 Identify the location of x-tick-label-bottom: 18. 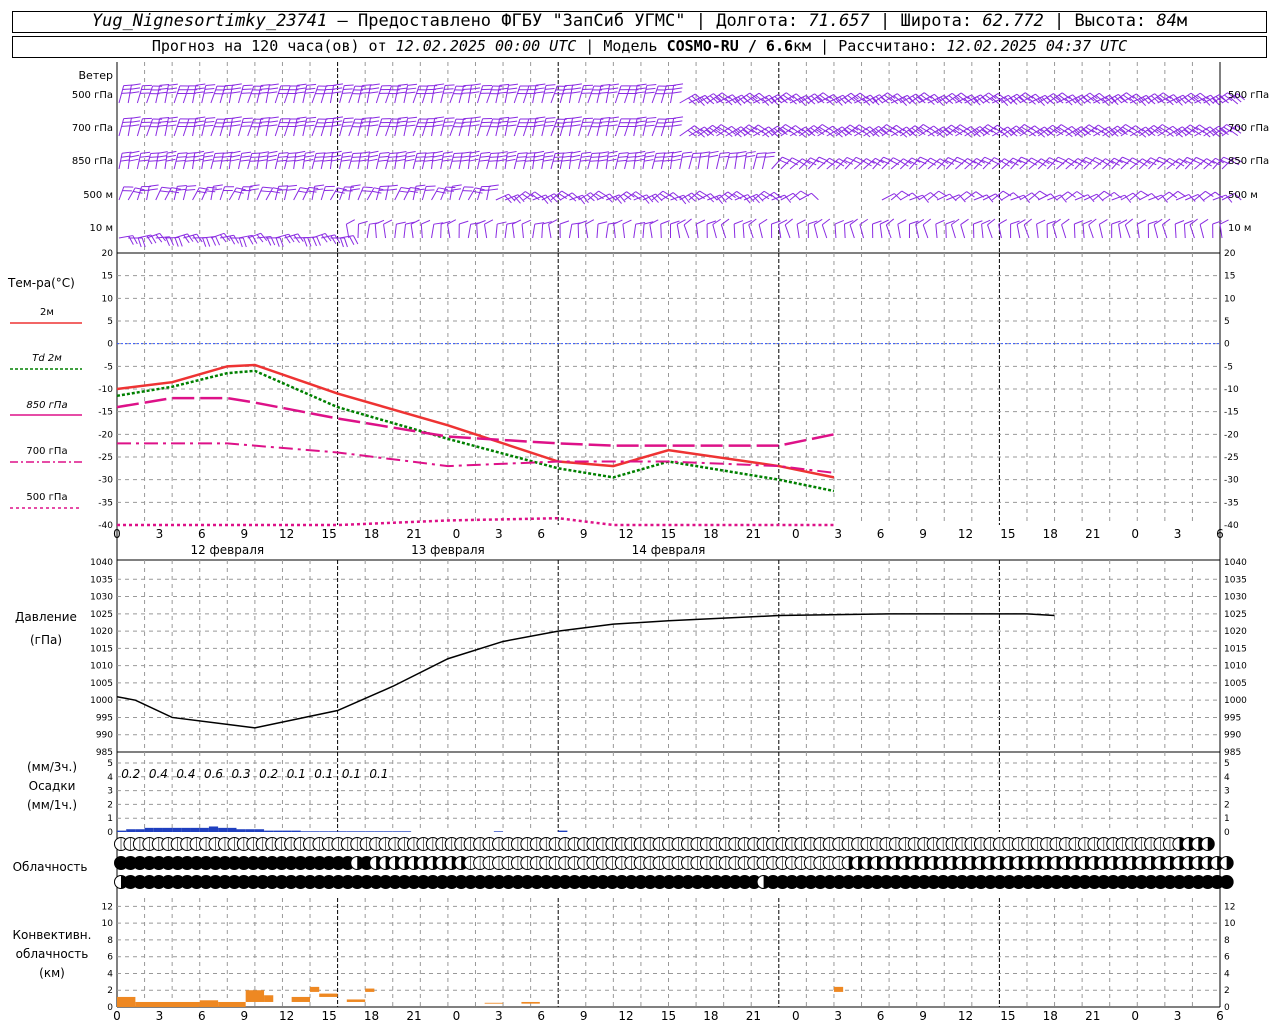
(1050, 1016).